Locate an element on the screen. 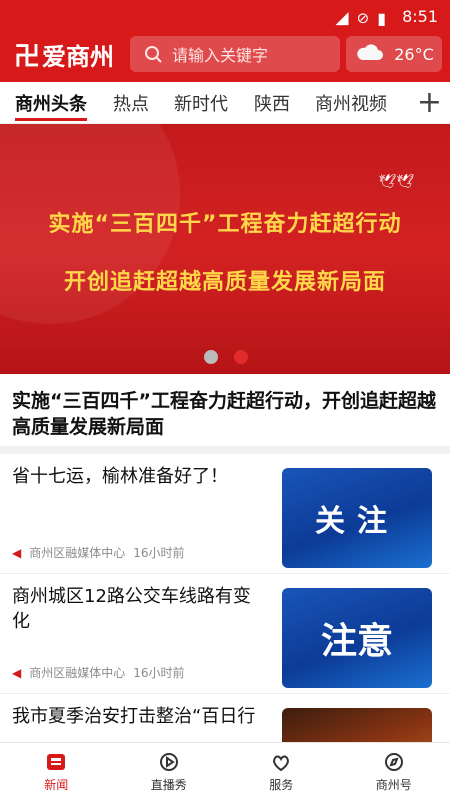  carousel-dots is located at coordinates (226, 357).